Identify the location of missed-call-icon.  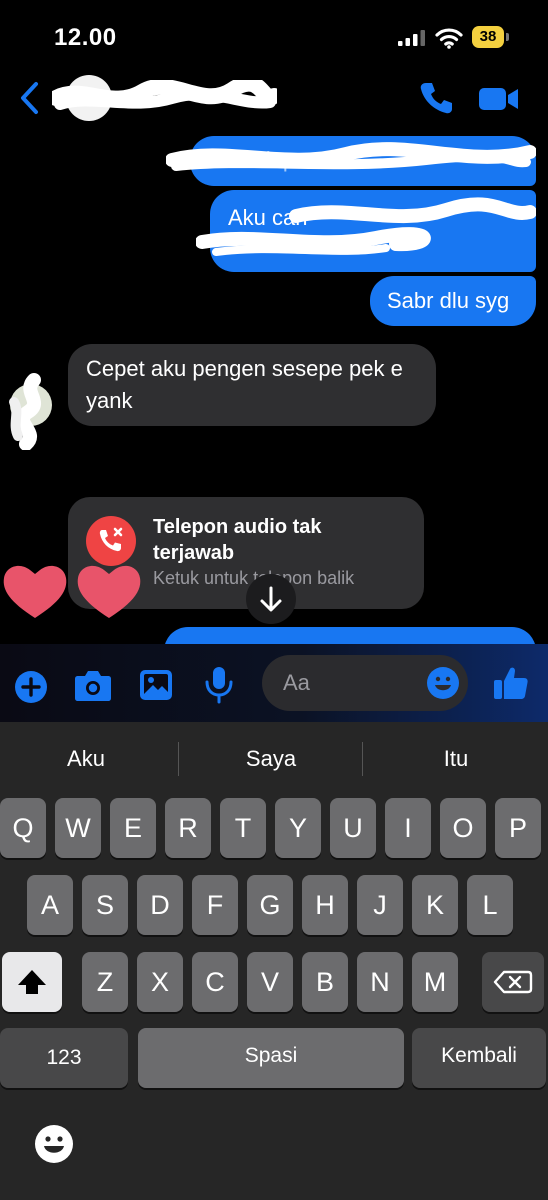
(111, 541).